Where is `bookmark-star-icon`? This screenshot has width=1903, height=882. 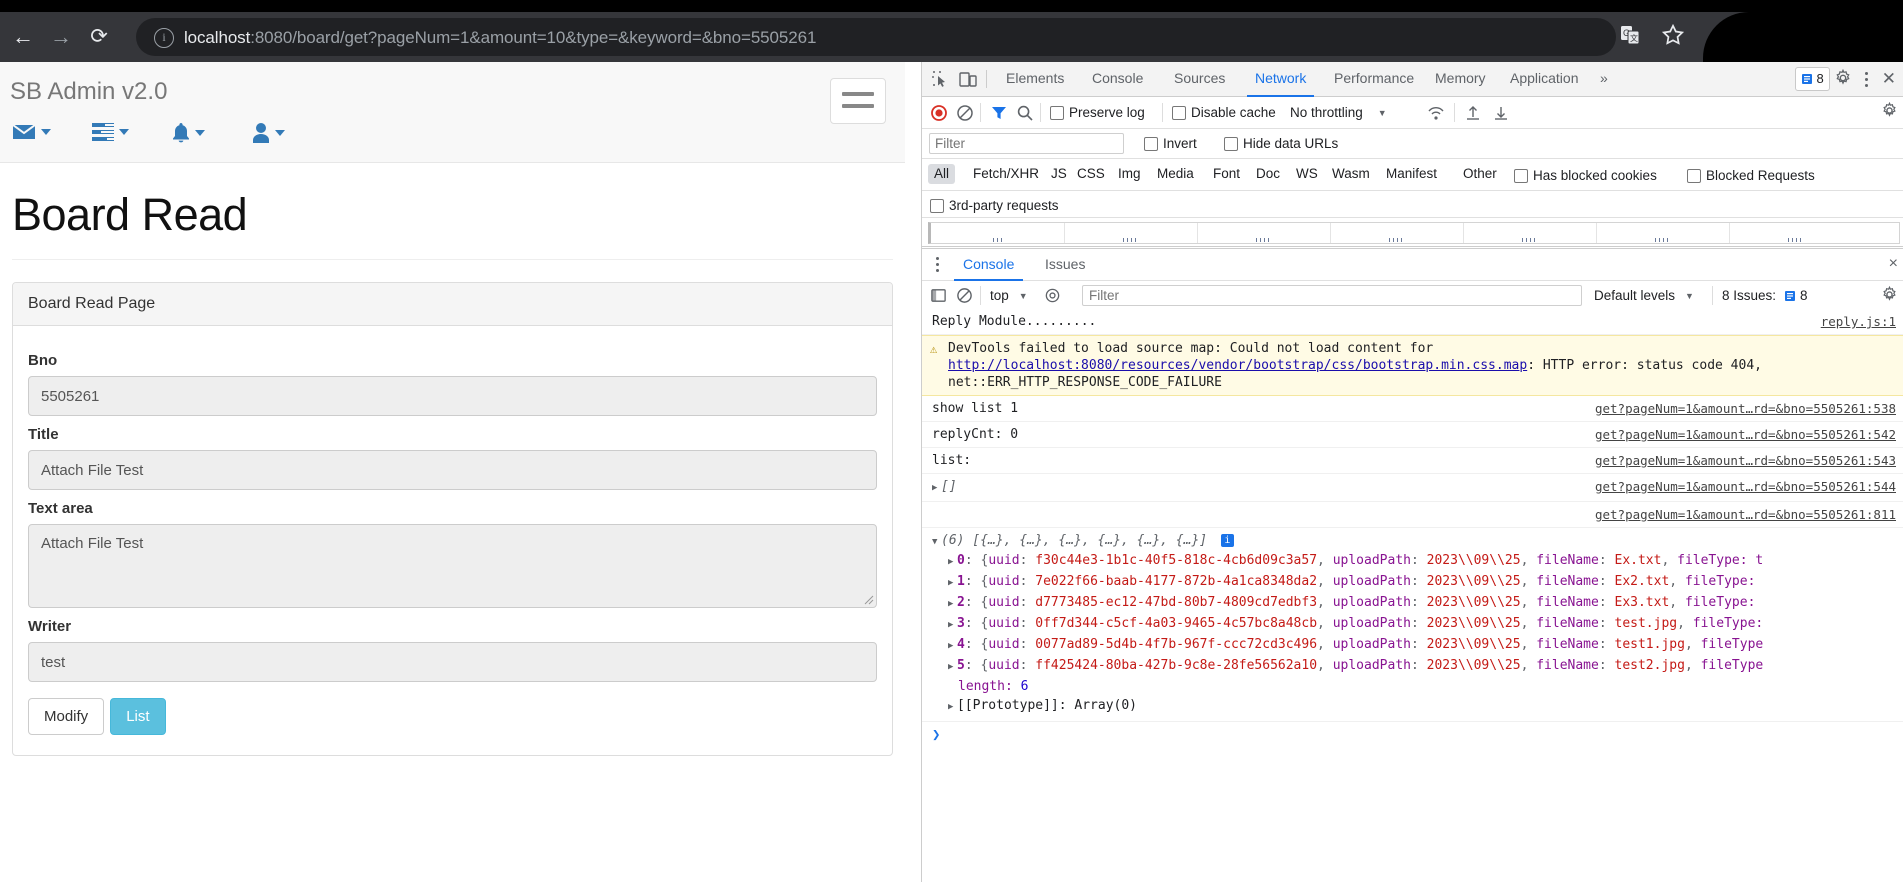 bookmark-star-icon is located at coordinates (1675, 37).